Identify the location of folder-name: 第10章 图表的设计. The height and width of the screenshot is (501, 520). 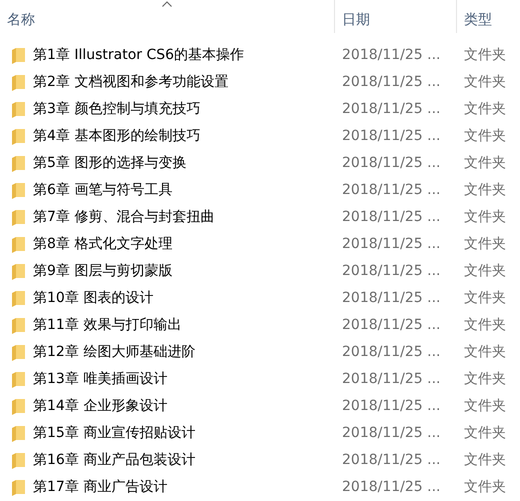
(93, 298).